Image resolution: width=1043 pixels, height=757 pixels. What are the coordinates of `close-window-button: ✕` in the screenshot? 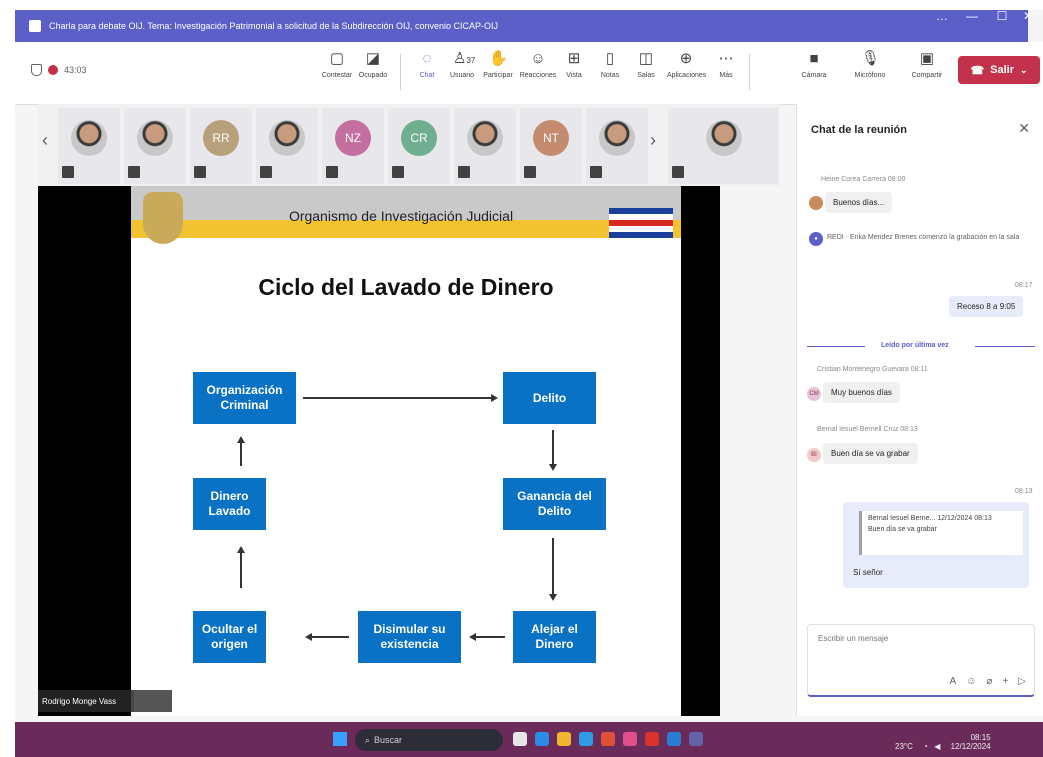 It's located at (1028, 16).